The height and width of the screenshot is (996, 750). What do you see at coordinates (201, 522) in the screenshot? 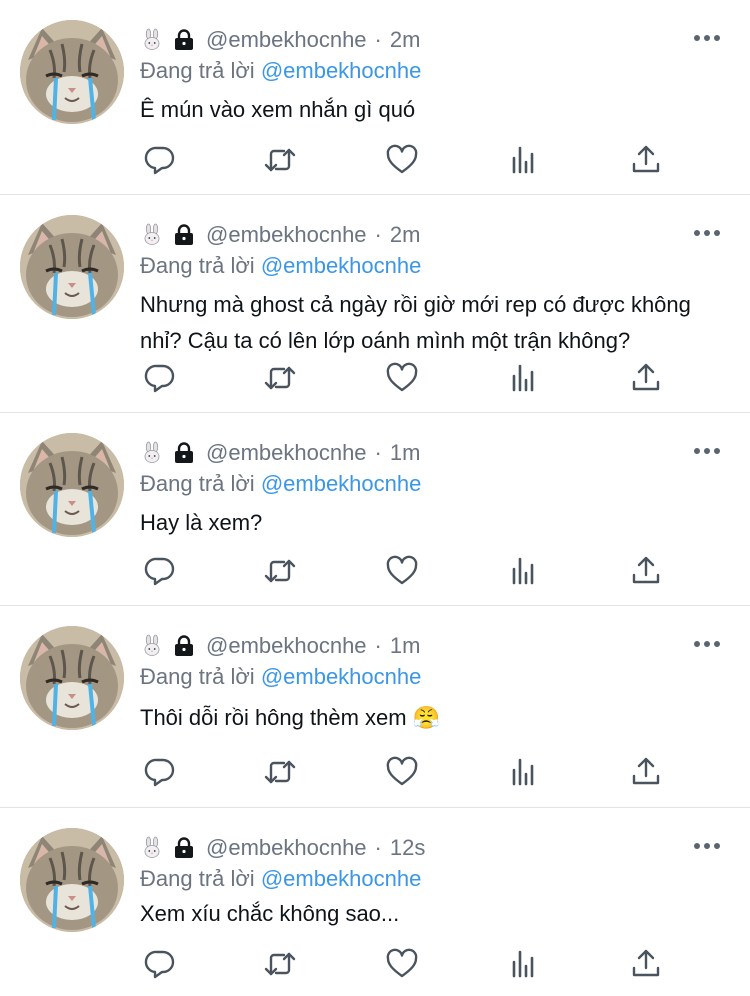
I see `tweet-text: Hay là xem?` at bounding box center [201, 522].